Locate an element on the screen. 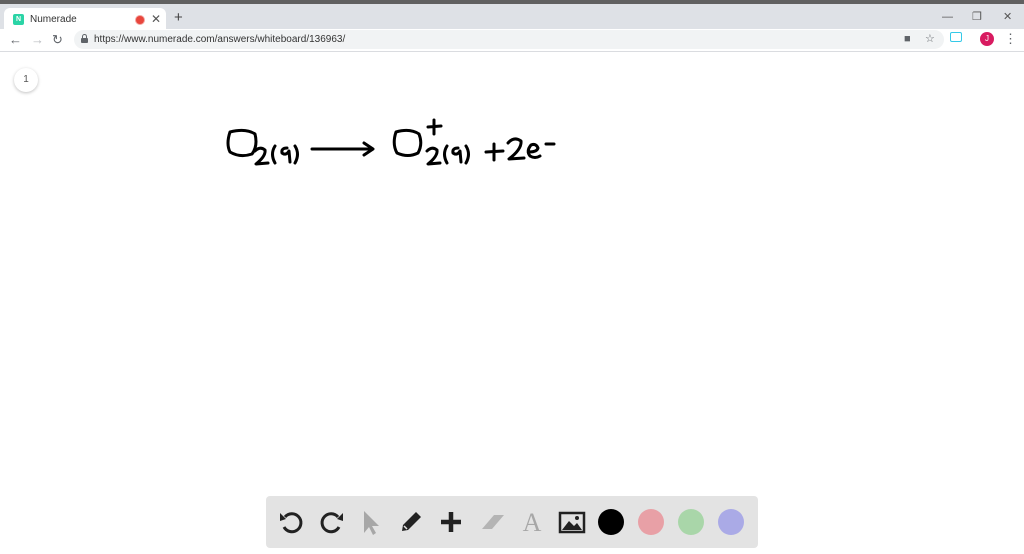 The image size is (1024, 554). add-shape-button is located at coordinates (451, 522).